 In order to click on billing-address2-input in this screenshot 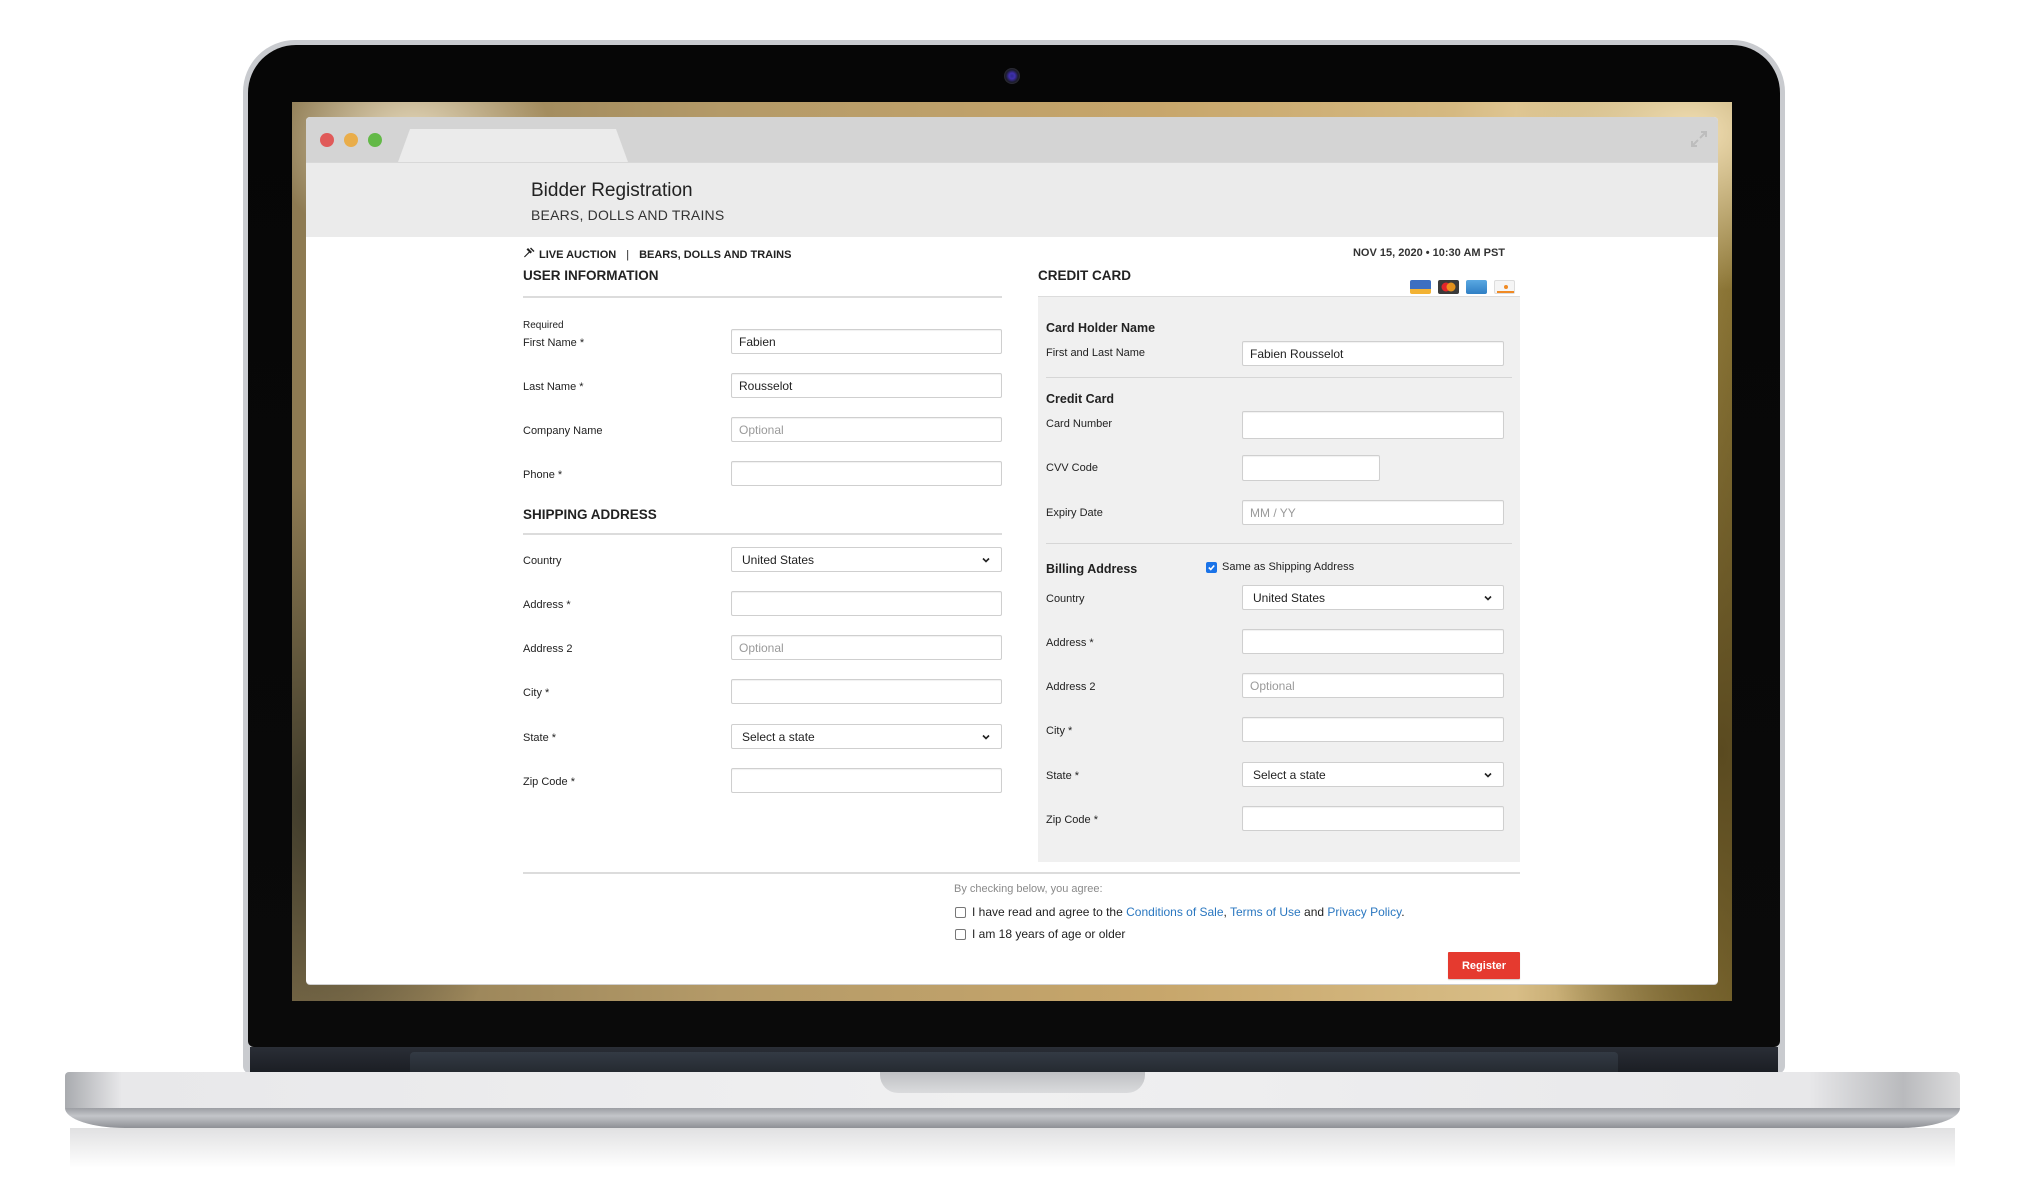, I will do `click(1373, 685)`.